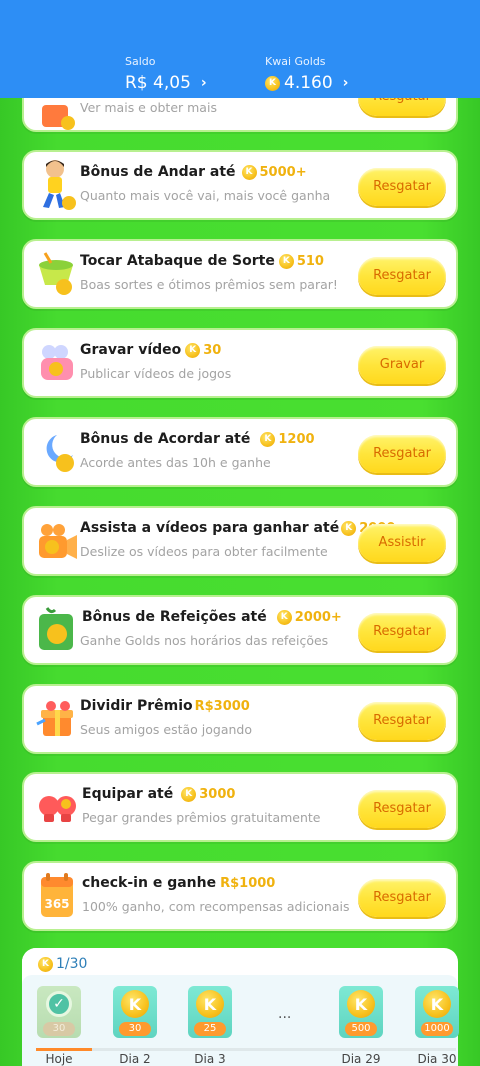 Image resolution: width=480 pixels, height=1066 pixels. I want to click on task-title-text: Bônus de Refeições até, so click(174, 617).